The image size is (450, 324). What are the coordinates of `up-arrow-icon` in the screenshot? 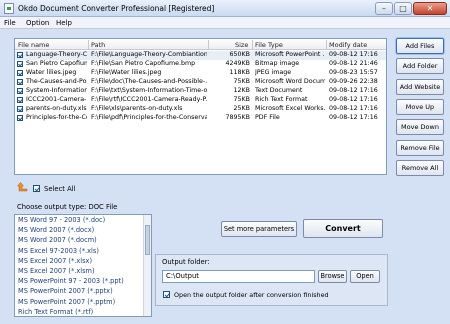 It's located at (22, 187).